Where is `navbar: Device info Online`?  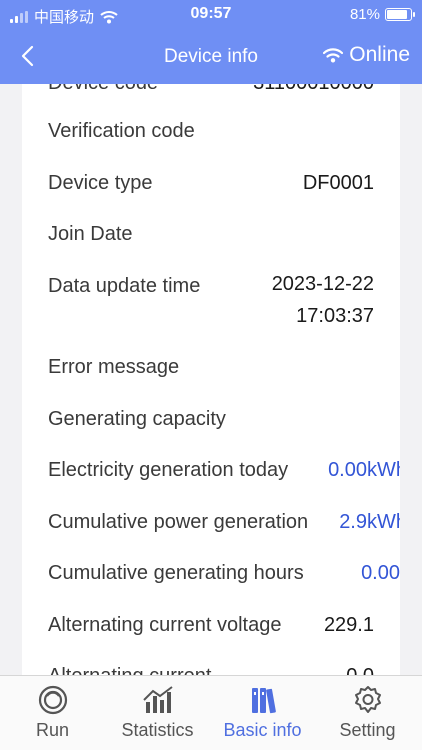 navbar: Device info Online is located at coordinates (211, 56).